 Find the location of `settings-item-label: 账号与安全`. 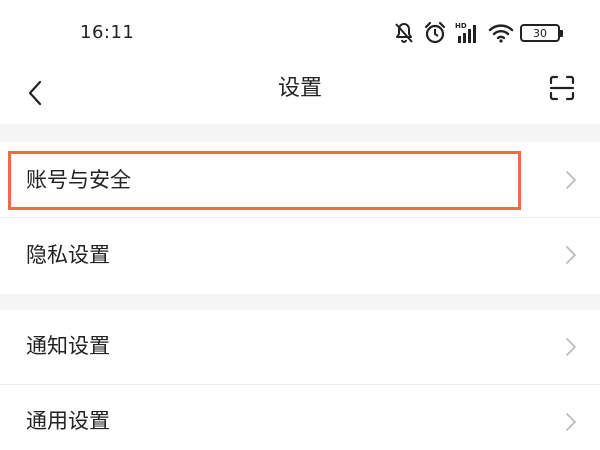

settings-item-label: 账号与安全 is located at coordinates (78, 180).